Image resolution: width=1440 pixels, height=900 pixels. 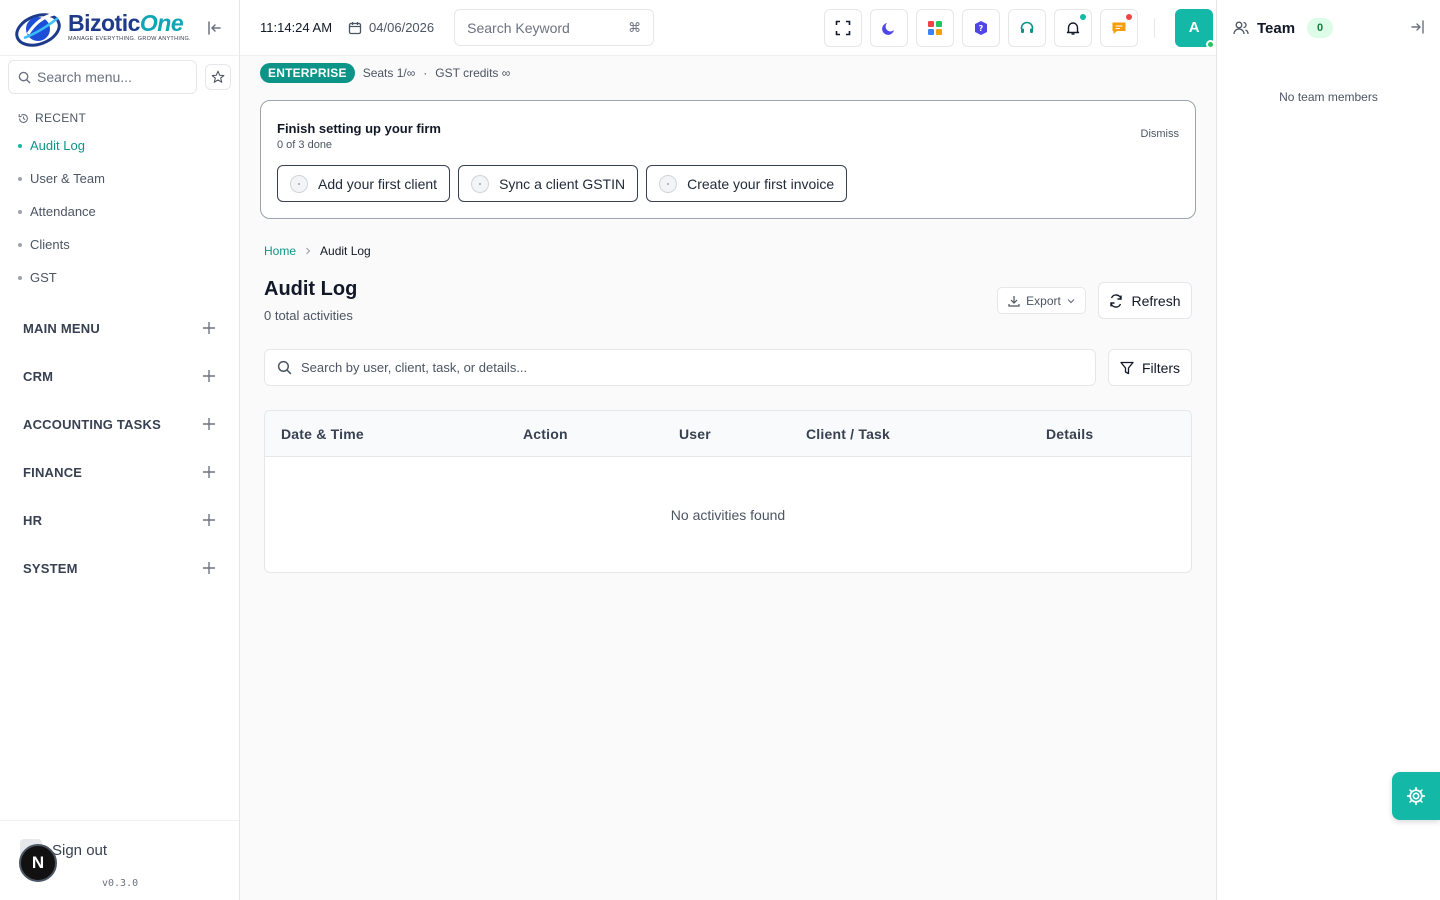 I want to click on activity-search-input, so click(x=691, y=367).